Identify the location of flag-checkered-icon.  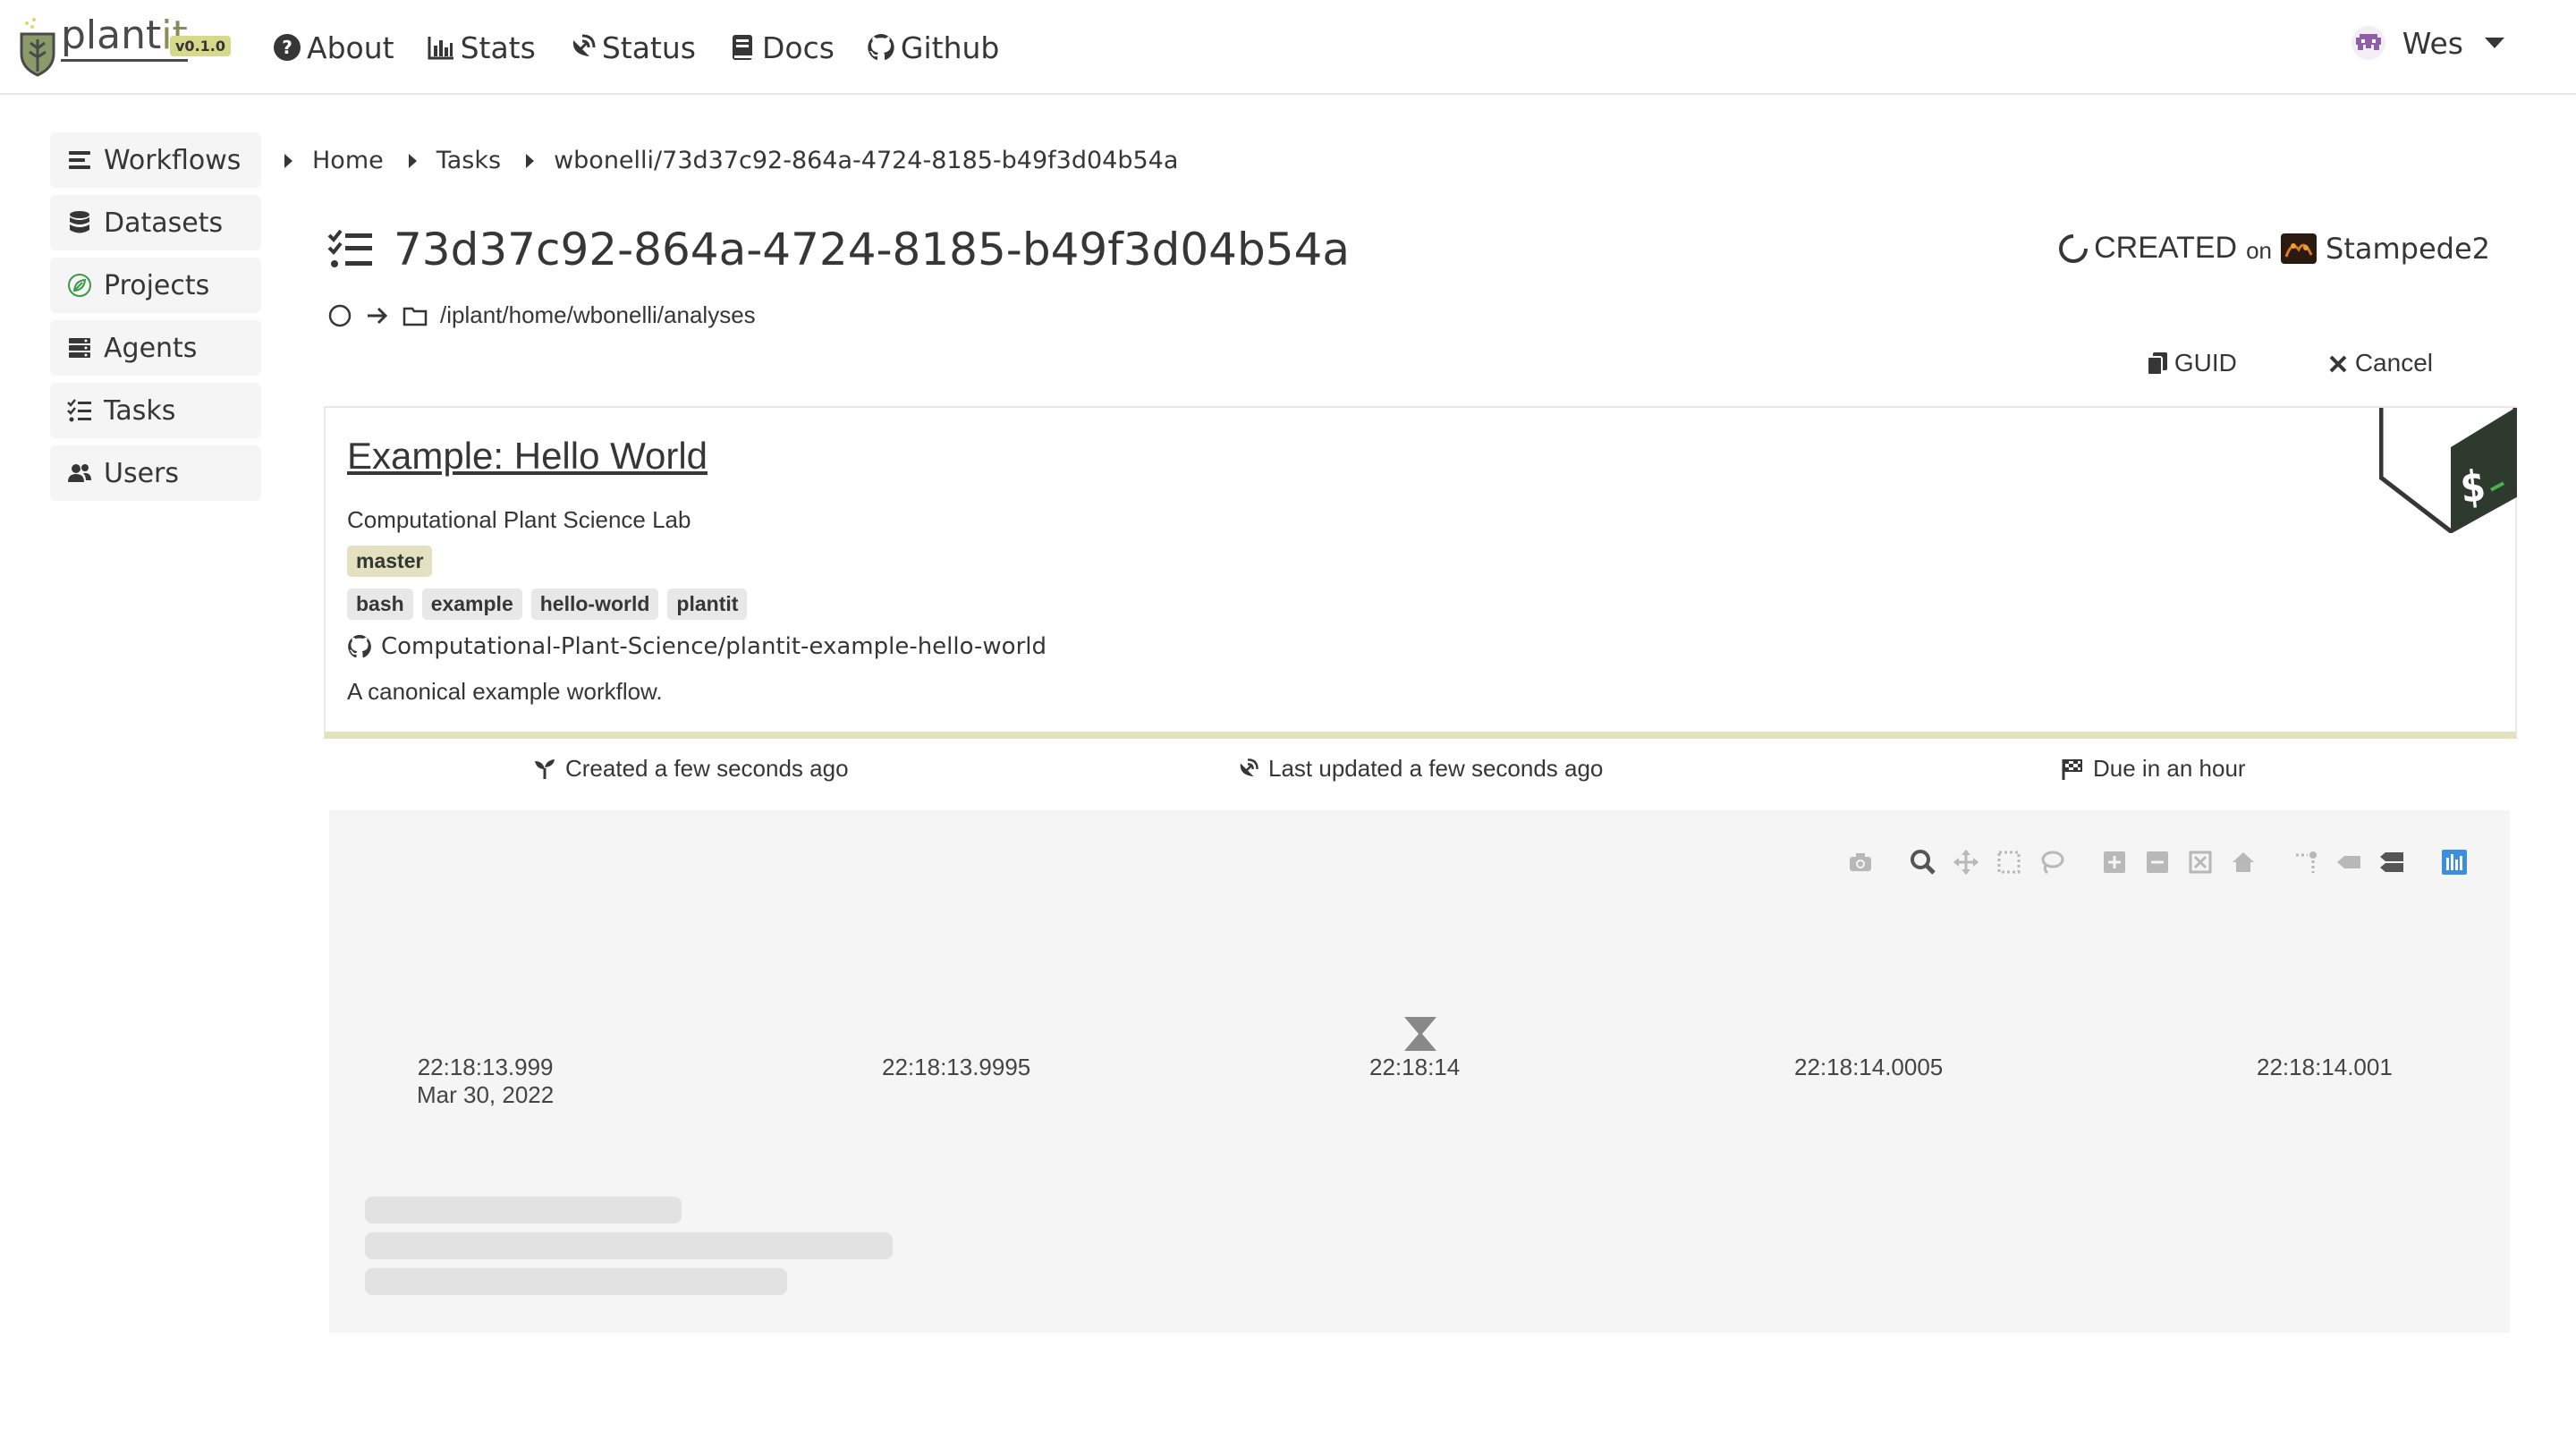
(2072, 769).